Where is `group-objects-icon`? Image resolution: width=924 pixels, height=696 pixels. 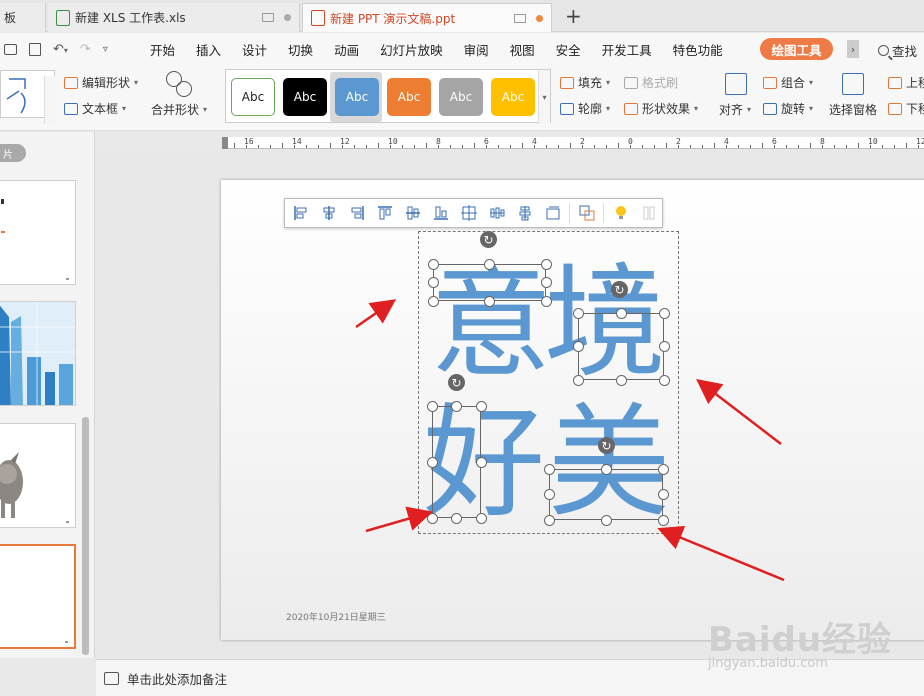 group-objects-icon is located at coordinates (586, 213).